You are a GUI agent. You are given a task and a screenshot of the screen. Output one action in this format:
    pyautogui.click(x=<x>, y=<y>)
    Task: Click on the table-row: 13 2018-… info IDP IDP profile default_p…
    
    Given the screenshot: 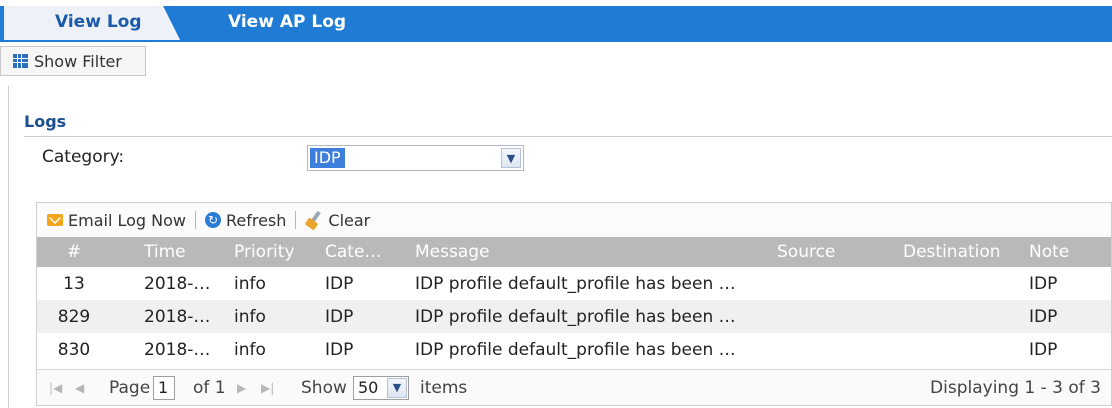 What is the action you would take?
    pyautogui.click(x=574, y=283)
    